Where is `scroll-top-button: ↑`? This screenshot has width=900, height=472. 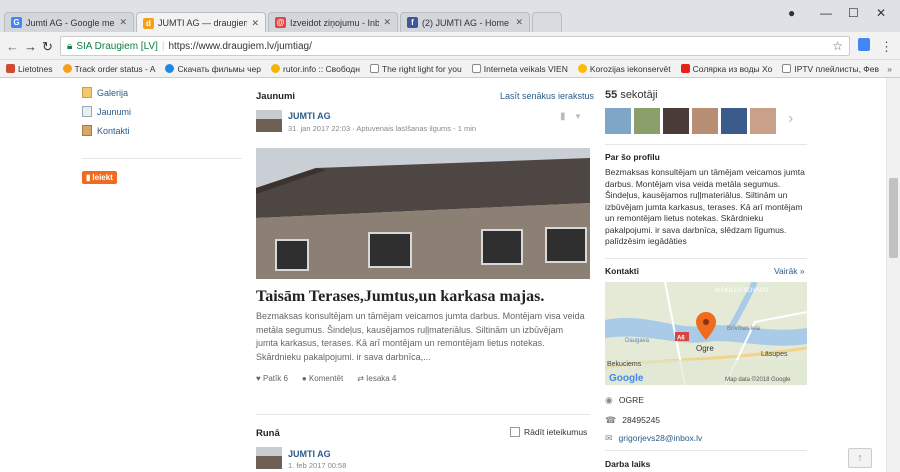 scroll-top-button: ↑ is located at coordinates (860, 458).